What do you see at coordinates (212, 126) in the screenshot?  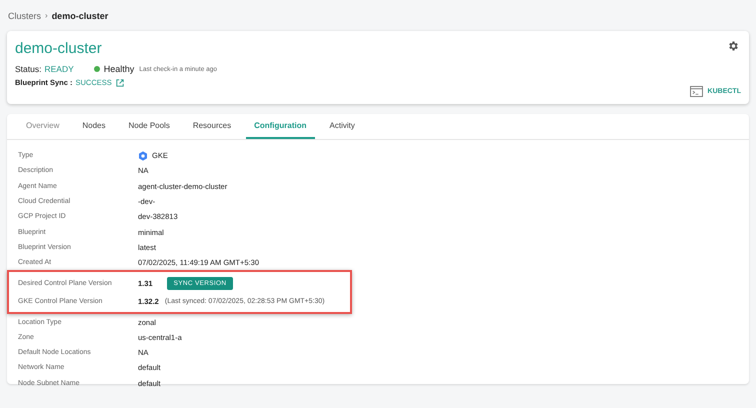 I see `tab: Resources` at bounding box center [212, 126].